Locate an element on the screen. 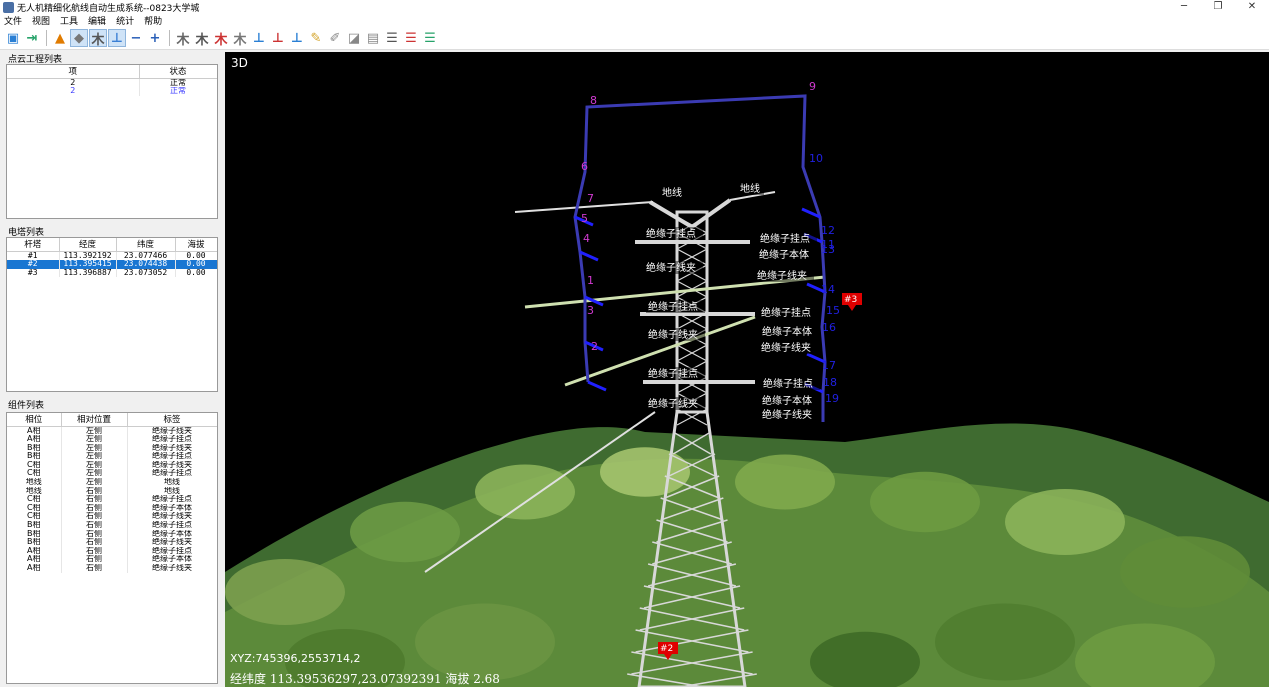 The height and width of the screenshot is (687, 1269). table-row: #1 113.392192 23.077466 0.00 is located at coordinates (112, 256).